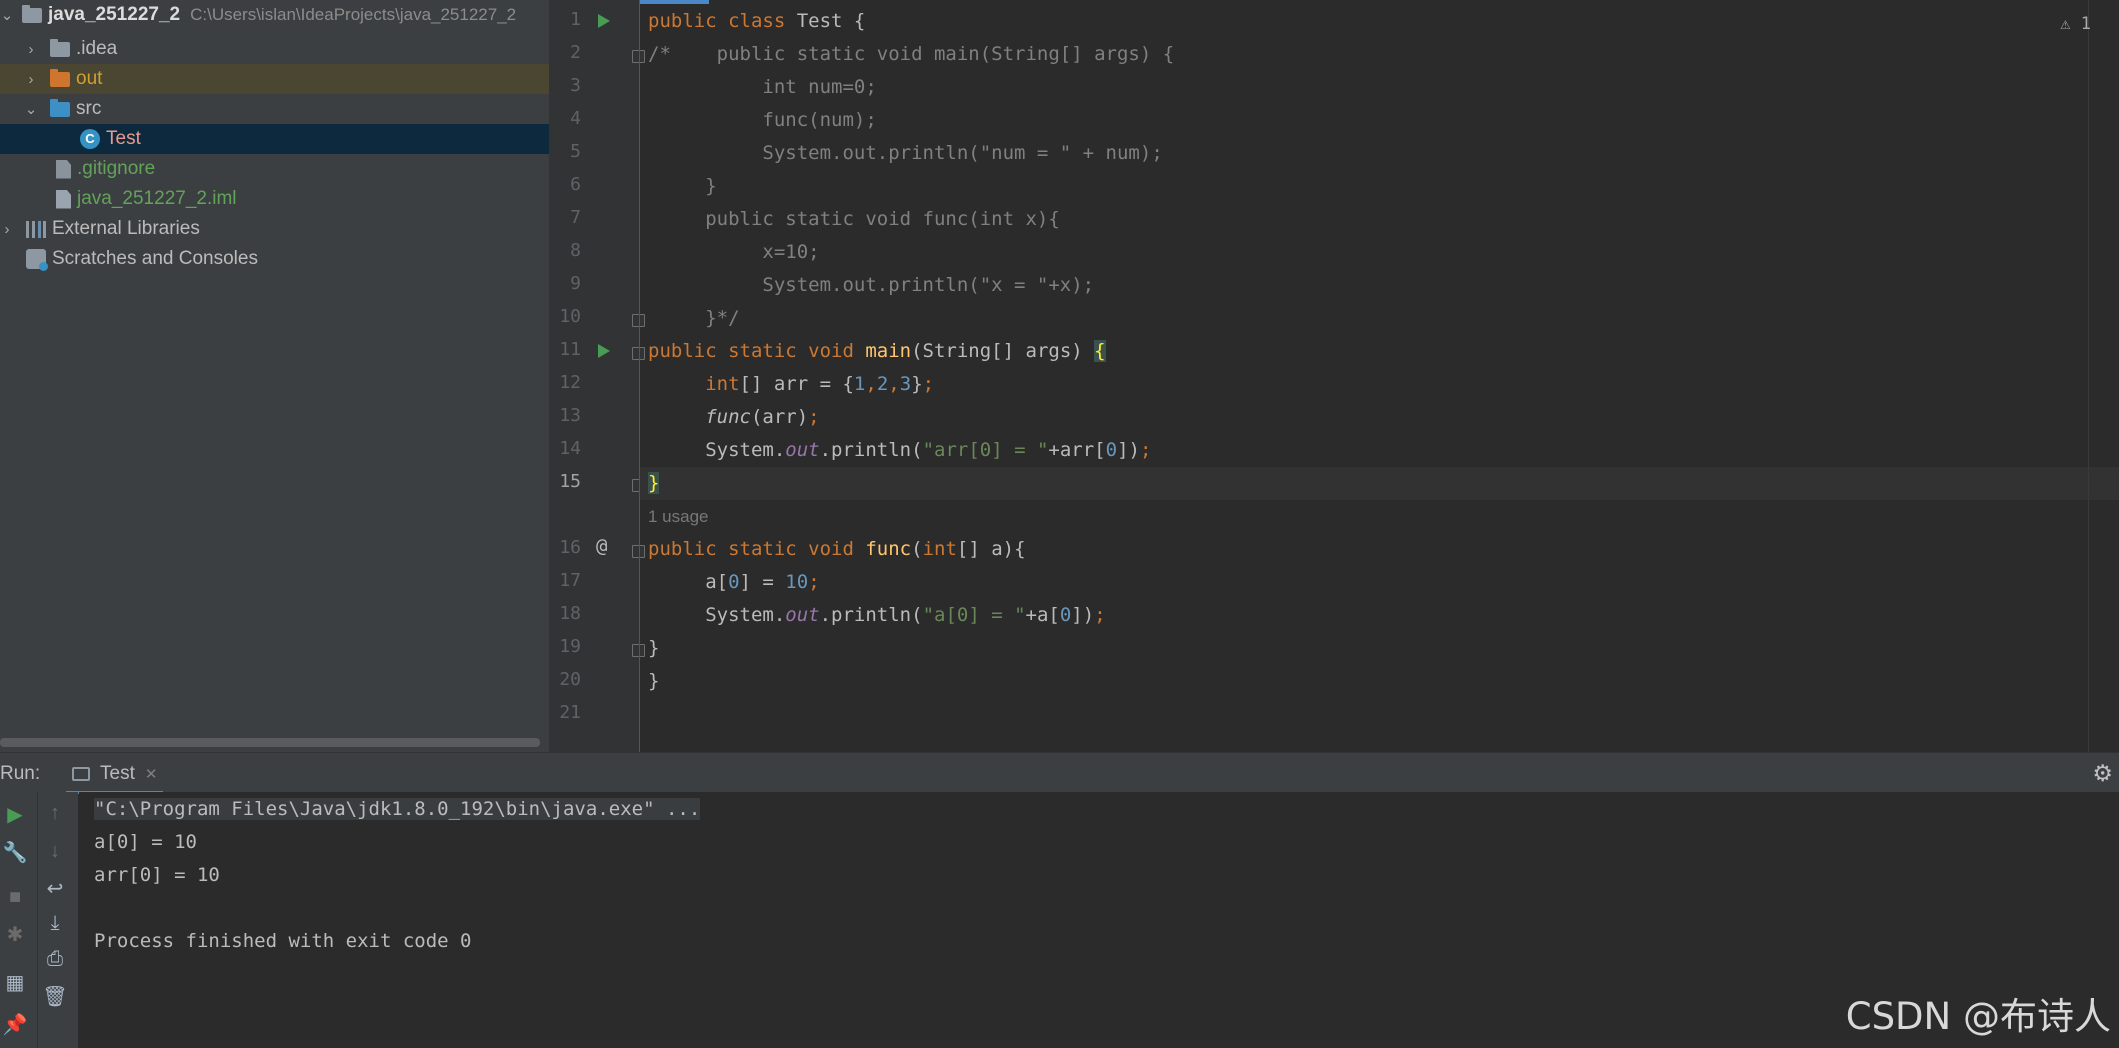  What do you see at coordinates (126, 228) in the screenshot?
I see `tree-item-label: External Libraries` at bounding box center [126, 228].